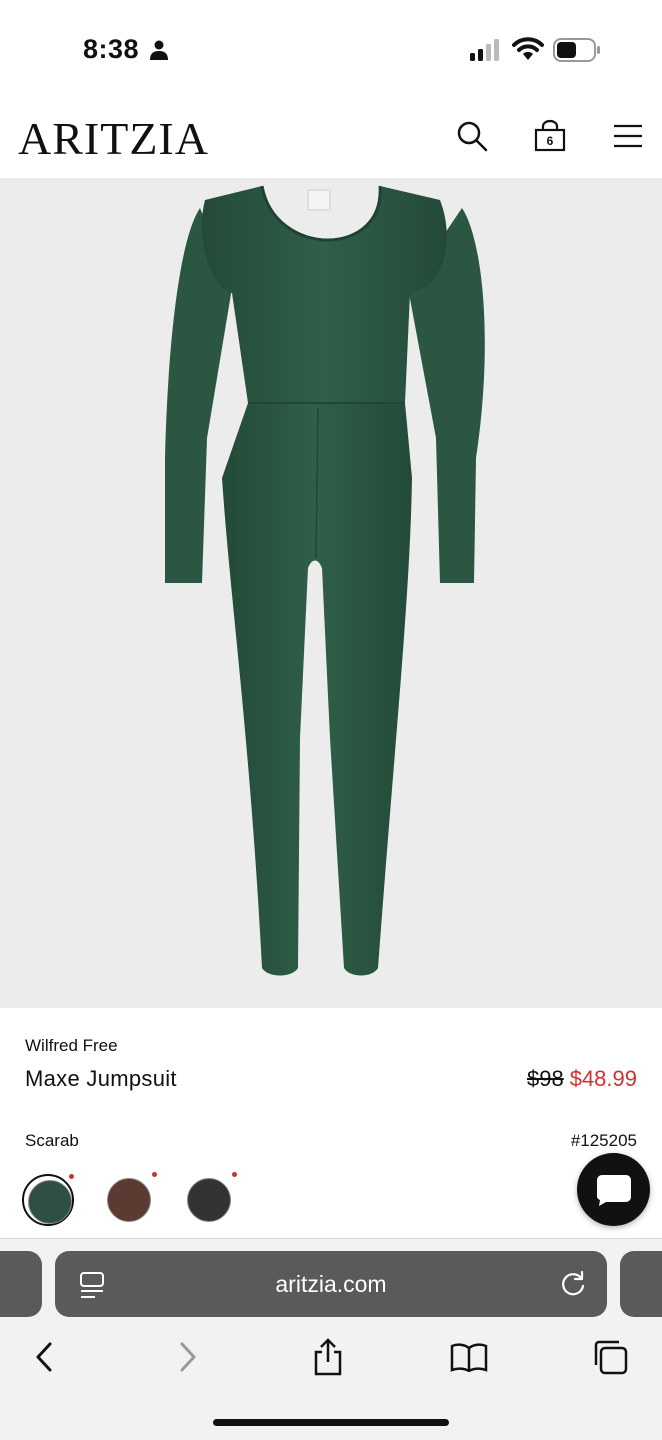 The height and width of the screenshot is (1440, 662). What do you see at coordinates (603, 1140) in the screenshot?
I see `product-sku: #125205` at bounding box center [603, 1140].